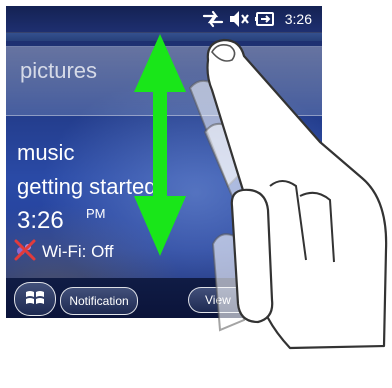  What do you see at coordinates (164, 37) in the screenshot?
I see `top-band` at bounding box center [164, 37].